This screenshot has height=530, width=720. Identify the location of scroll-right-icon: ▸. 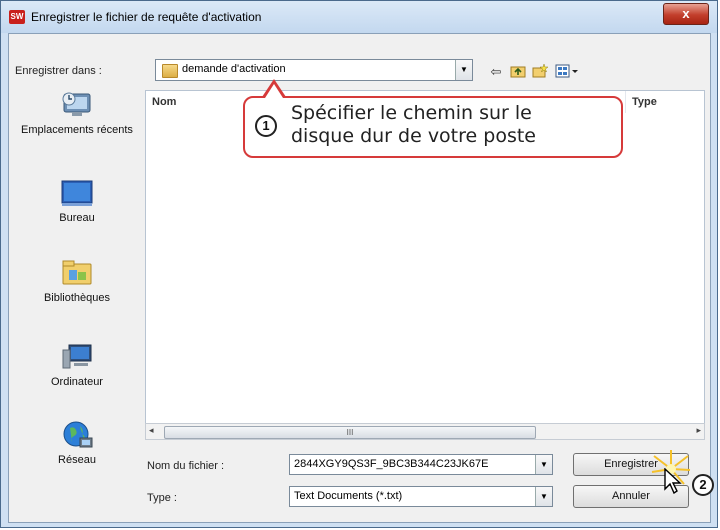
(698, 430).